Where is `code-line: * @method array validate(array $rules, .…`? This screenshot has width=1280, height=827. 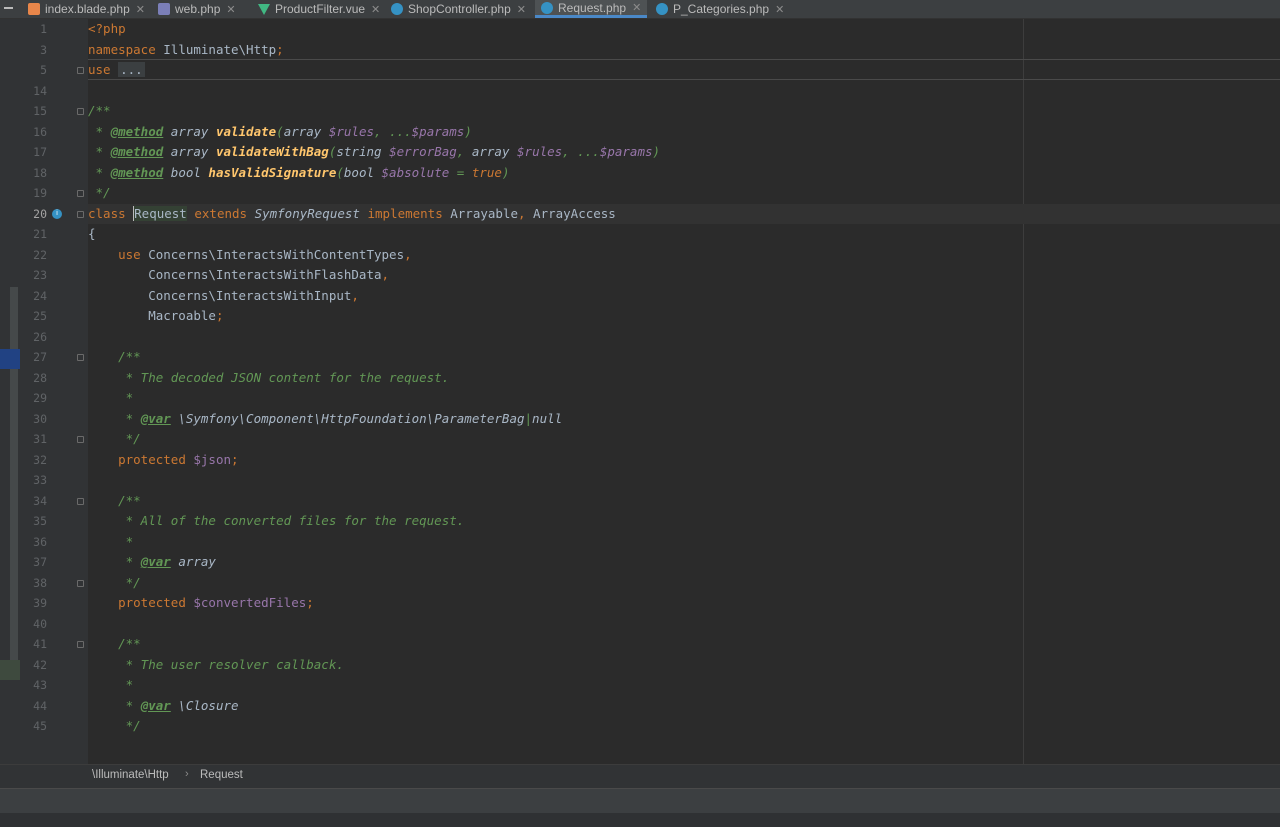
code-line: * @method array validate(array $rules, .… is located at coordinates (684, 132).